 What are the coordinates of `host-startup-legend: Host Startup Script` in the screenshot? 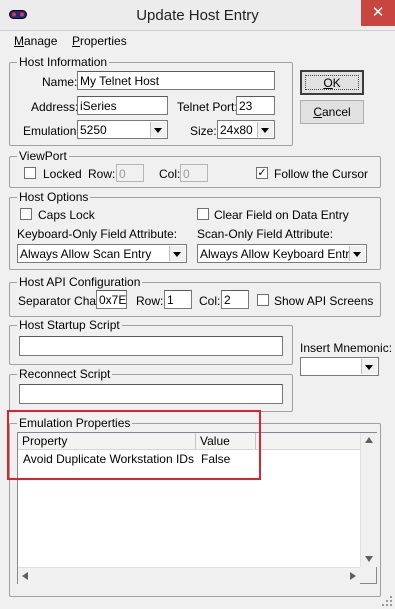 It's located at (69, 325).